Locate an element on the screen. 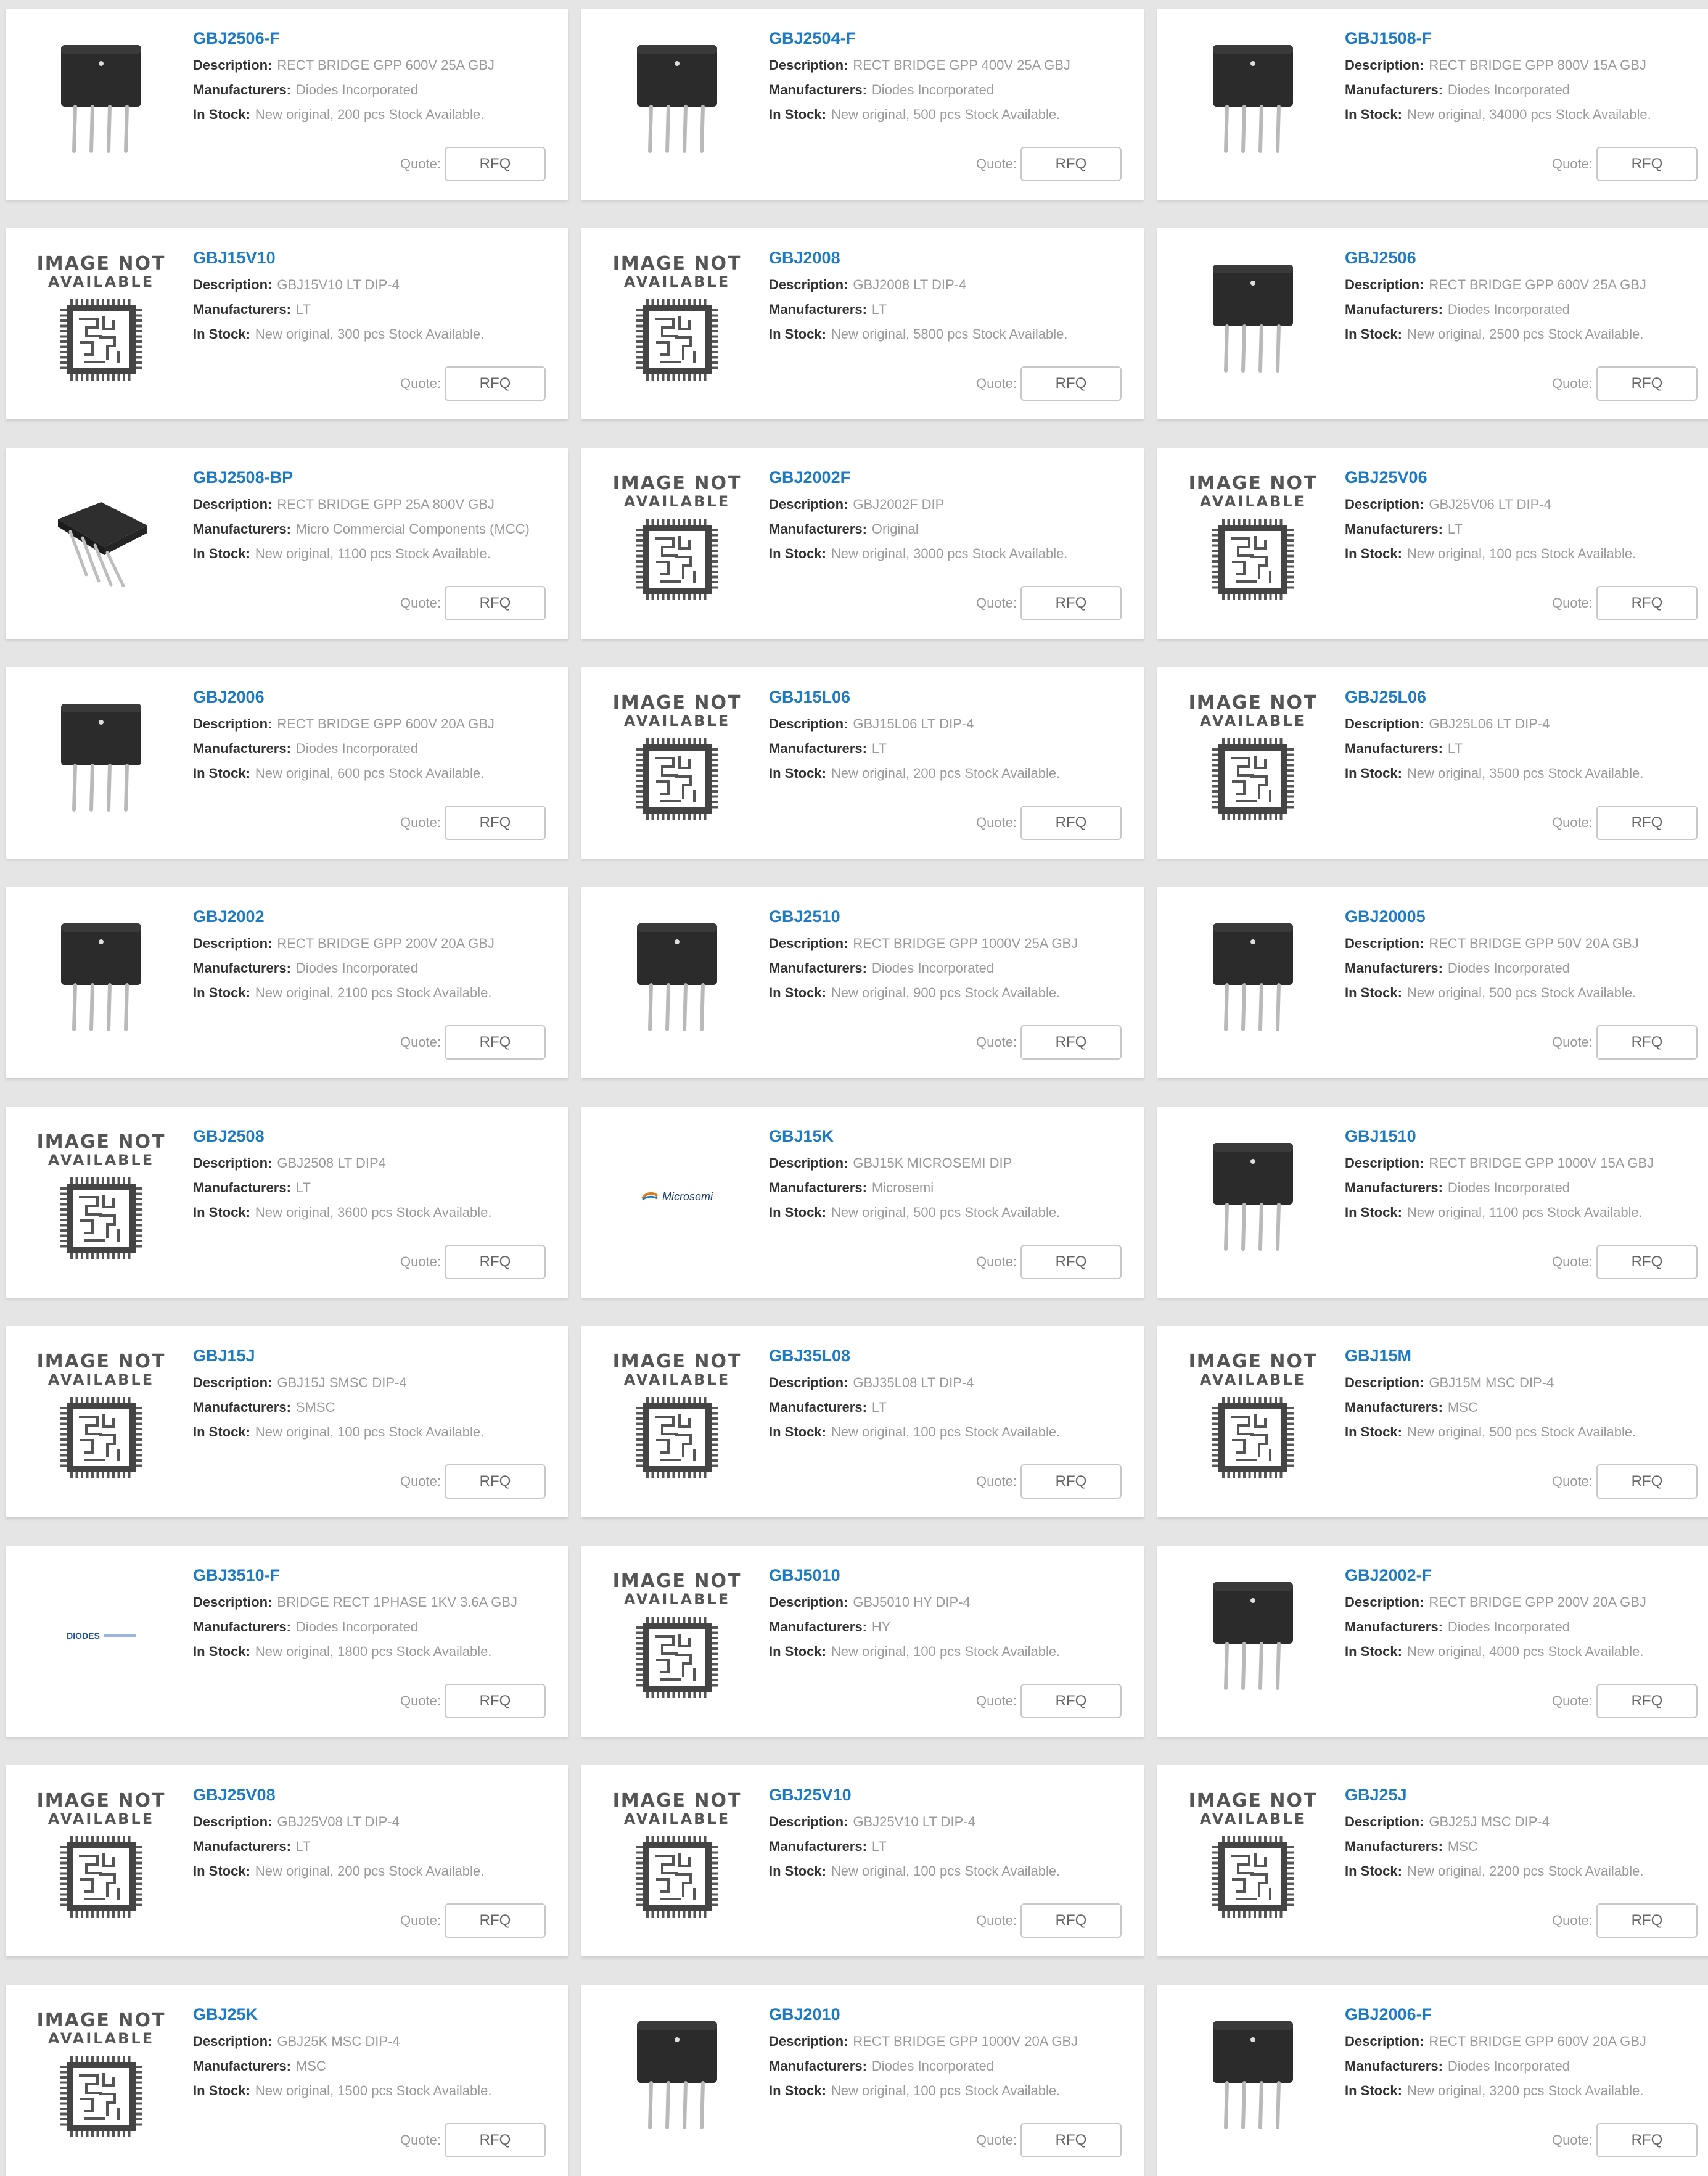 Image resolution: width=1708 pixels, height=2176 pixels. product-part-number-link: GBJ1510 is located at coordinates (1523, 1136).